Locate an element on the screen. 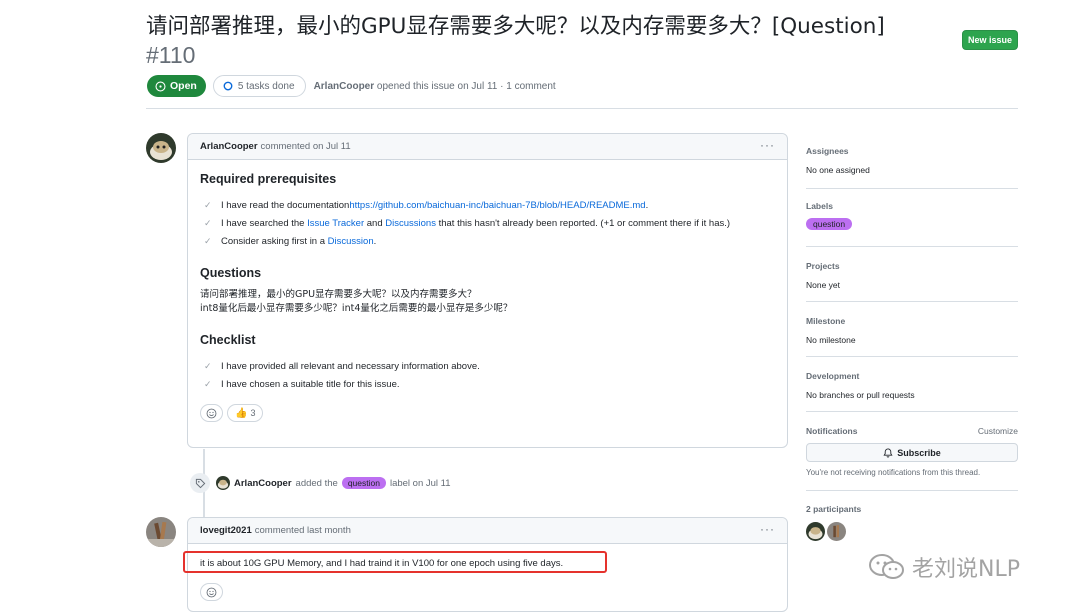  issue-opened-text: opened this issue on Jul 11 · 1 comment is located at coordinates (466, 86).